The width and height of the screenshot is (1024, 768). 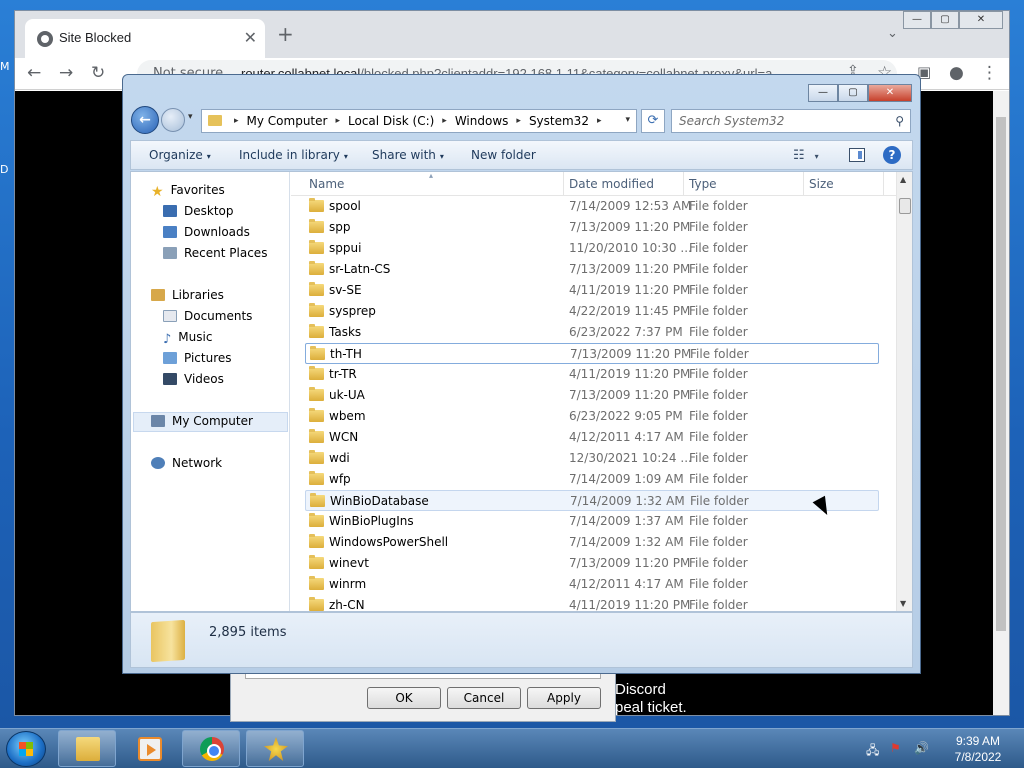 What do you see at coordinates (193, 379) in the screenshot?
I see `nav-videos: Videos` at bounding box center [193, 379].